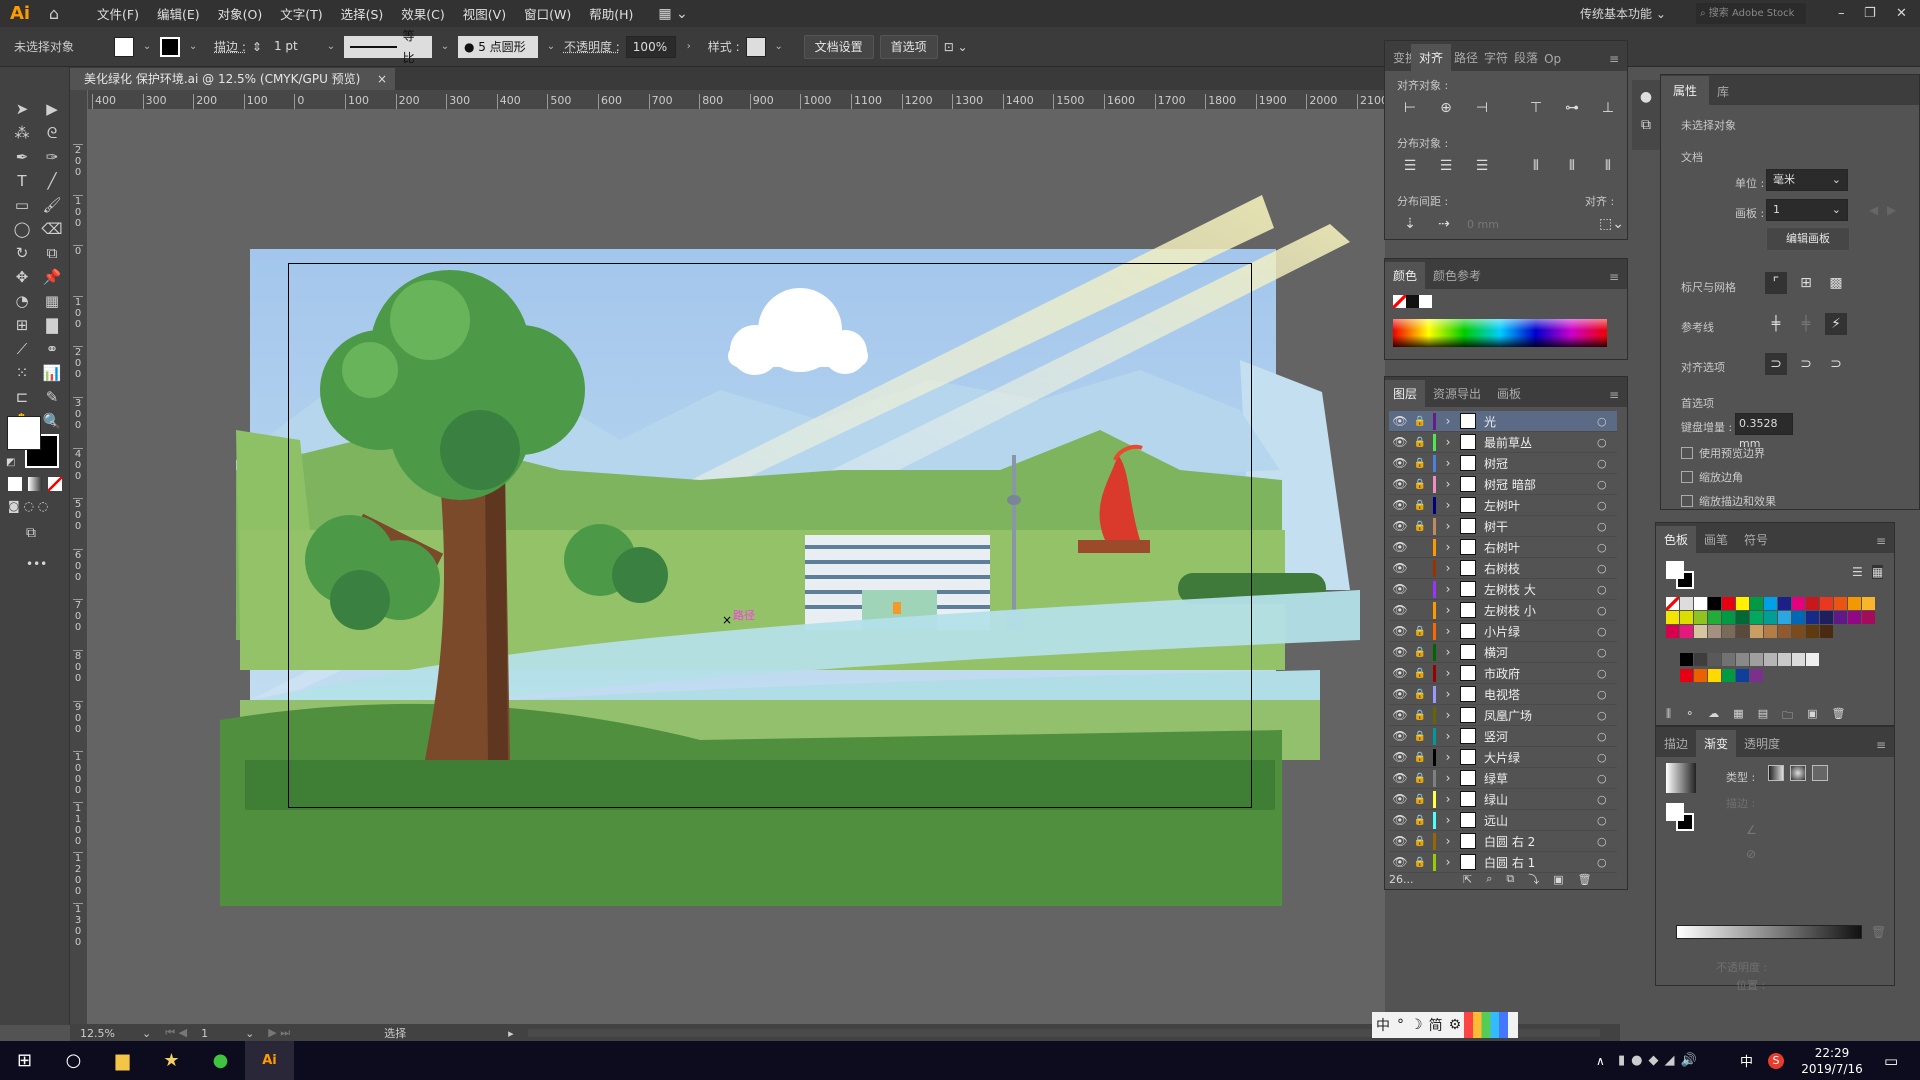  I want to click on clipping-mask-icon: ⧉, so click(1510, 879).